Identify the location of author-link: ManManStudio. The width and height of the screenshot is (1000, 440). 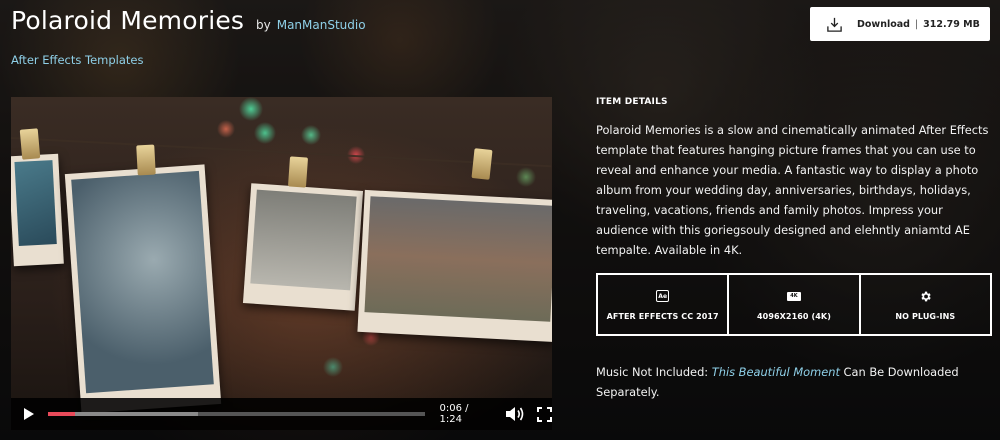
(321, 25).